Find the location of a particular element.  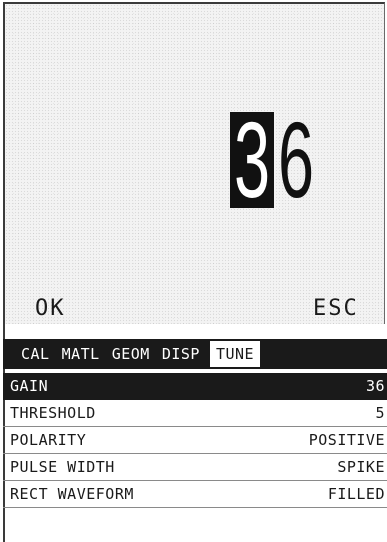

tab-tune: TUNE is located at coordinates (235, 354).